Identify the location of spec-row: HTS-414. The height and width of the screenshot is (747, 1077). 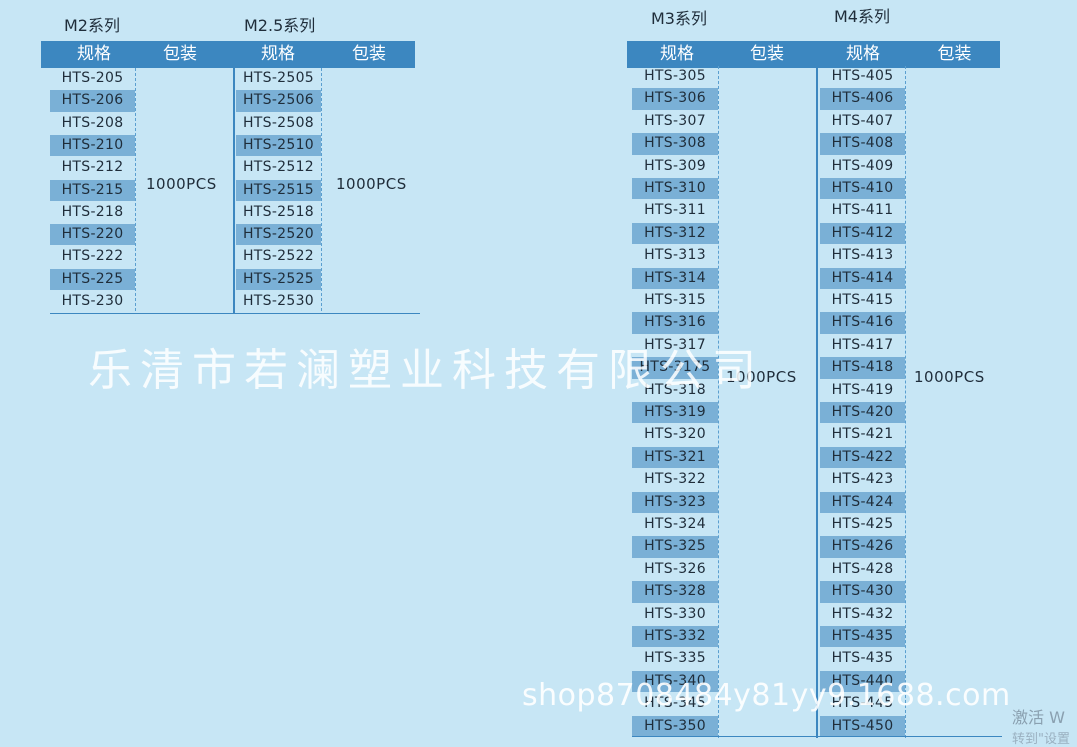
(862, 278).